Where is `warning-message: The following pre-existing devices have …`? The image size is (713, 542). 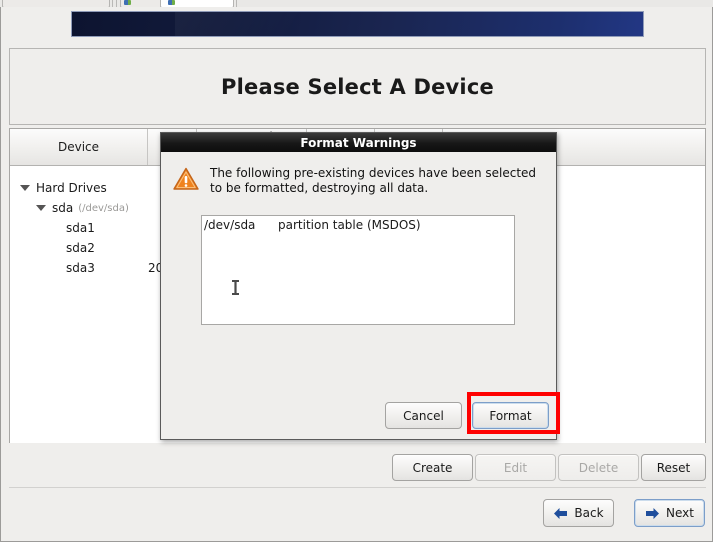
warning-message: The following pre-existing devices have … is located at coordinates (373, 180).